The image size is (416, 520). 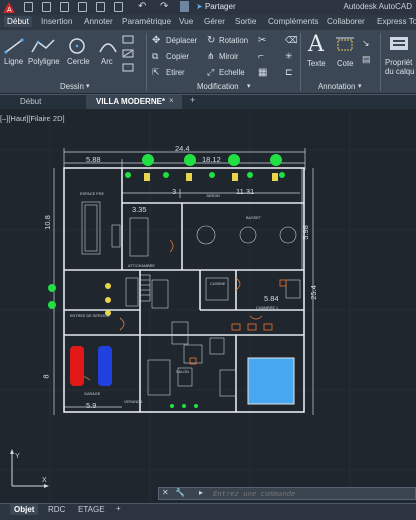 I want to click on tab-model: Objet, so click(x=24, y=509).